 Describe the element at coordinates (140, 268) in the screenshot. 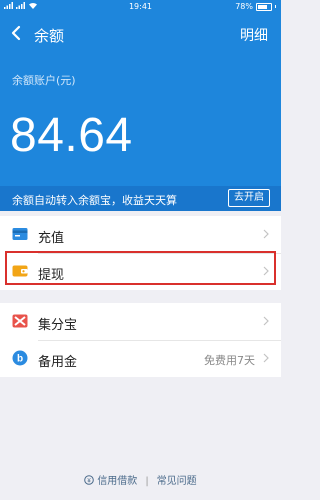

I see `withdraw-highlight-box` at that location.